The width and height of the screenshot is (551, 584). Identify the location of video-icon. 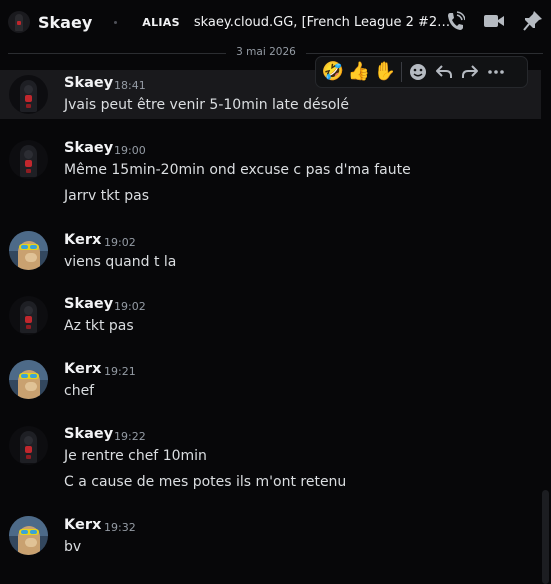
(494, 21).